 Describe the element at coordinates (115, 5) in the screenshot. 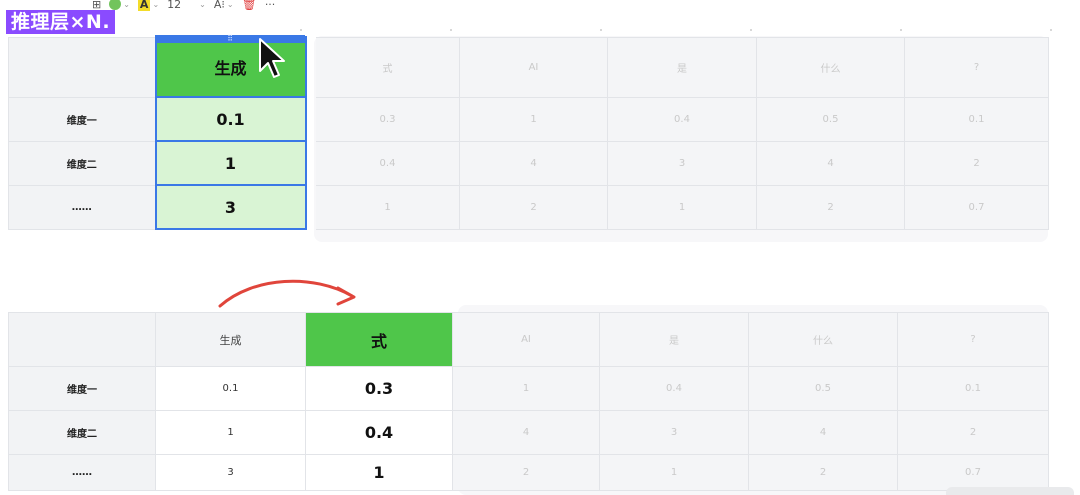

I see `color-swatch-icon` at that location.